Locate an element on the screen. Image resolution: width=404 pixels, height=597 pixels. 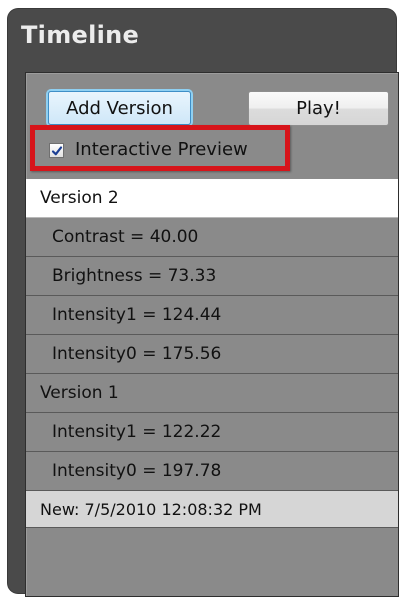
parameter-row: Intensity1 = 122.22 is located at coordinates (212, 432).